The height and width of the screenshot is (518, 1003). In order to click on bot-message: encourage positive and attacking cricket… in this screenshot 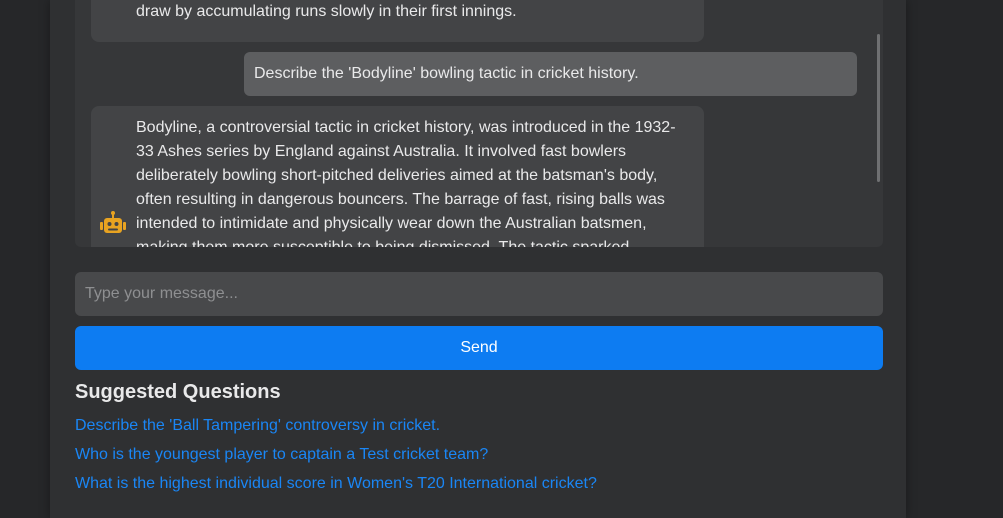, I will do `click(397, 21)`.